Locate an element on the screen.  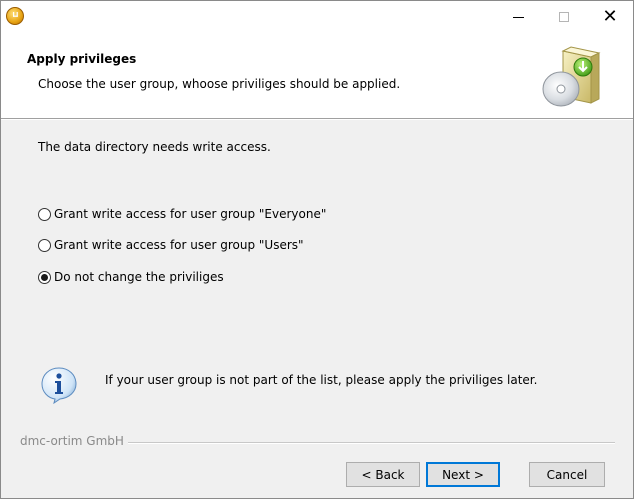
close-button: ✕ is located at coordinates (610, 17).